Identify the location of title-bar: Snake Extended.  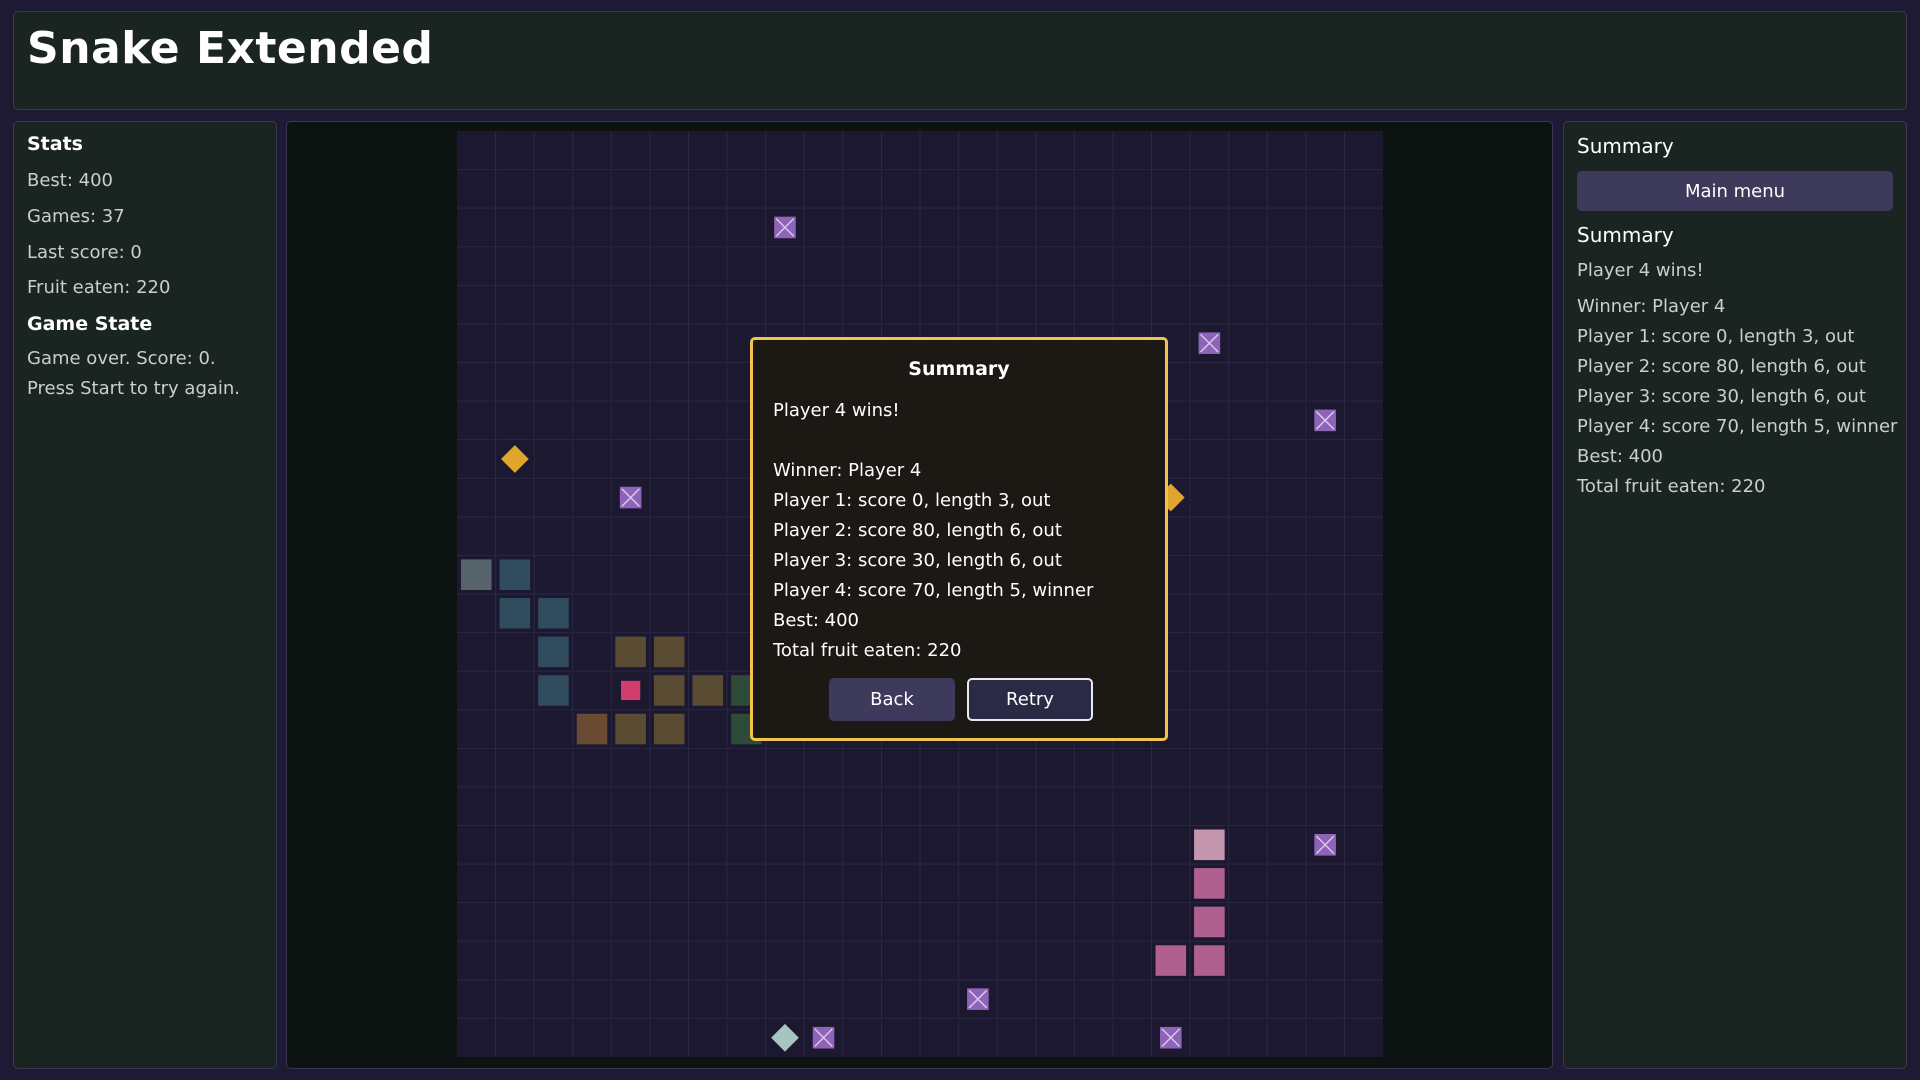
(960, 60).